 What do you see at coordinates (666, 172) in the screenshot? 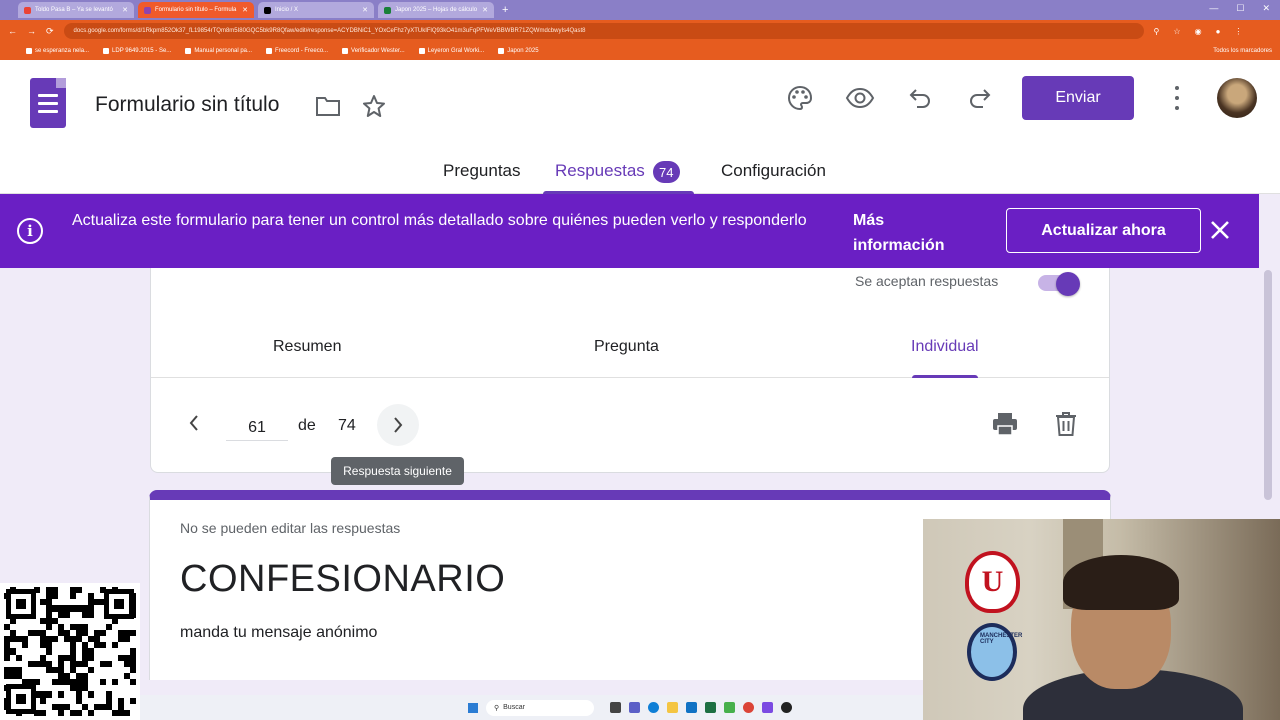
I see `responses-count-badge: 74` at bounding box center [666, 172].